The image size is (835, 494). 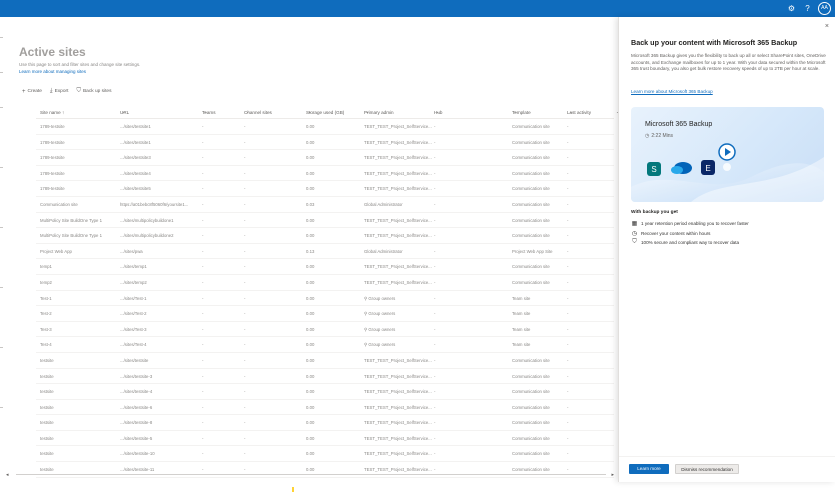 I want to click on avatar: AA, so click(x=824, y=8).